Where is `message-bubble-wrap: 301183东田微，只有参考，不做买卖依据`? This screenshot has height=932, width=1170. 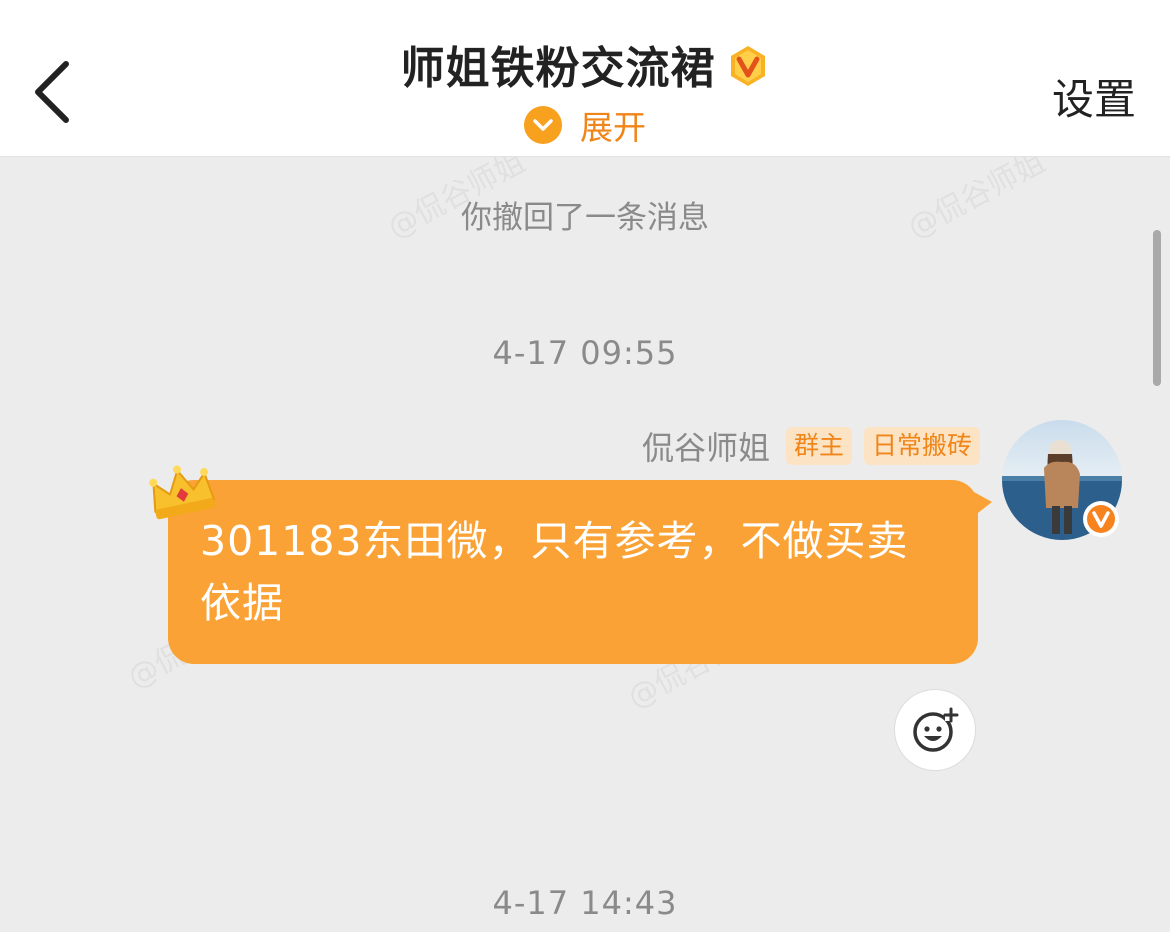 message-bubble-wrap: 301183东田微，只有参考，不做买卖依据 is located at coordinates (580, 572).